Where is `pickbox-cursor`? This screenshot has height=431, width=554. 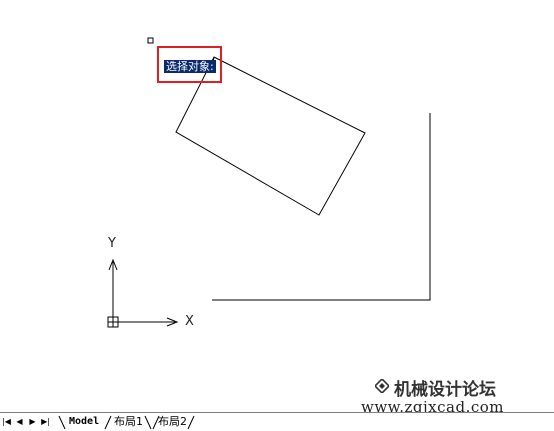 pickbox-cursor is located at coordinates (150, 40).